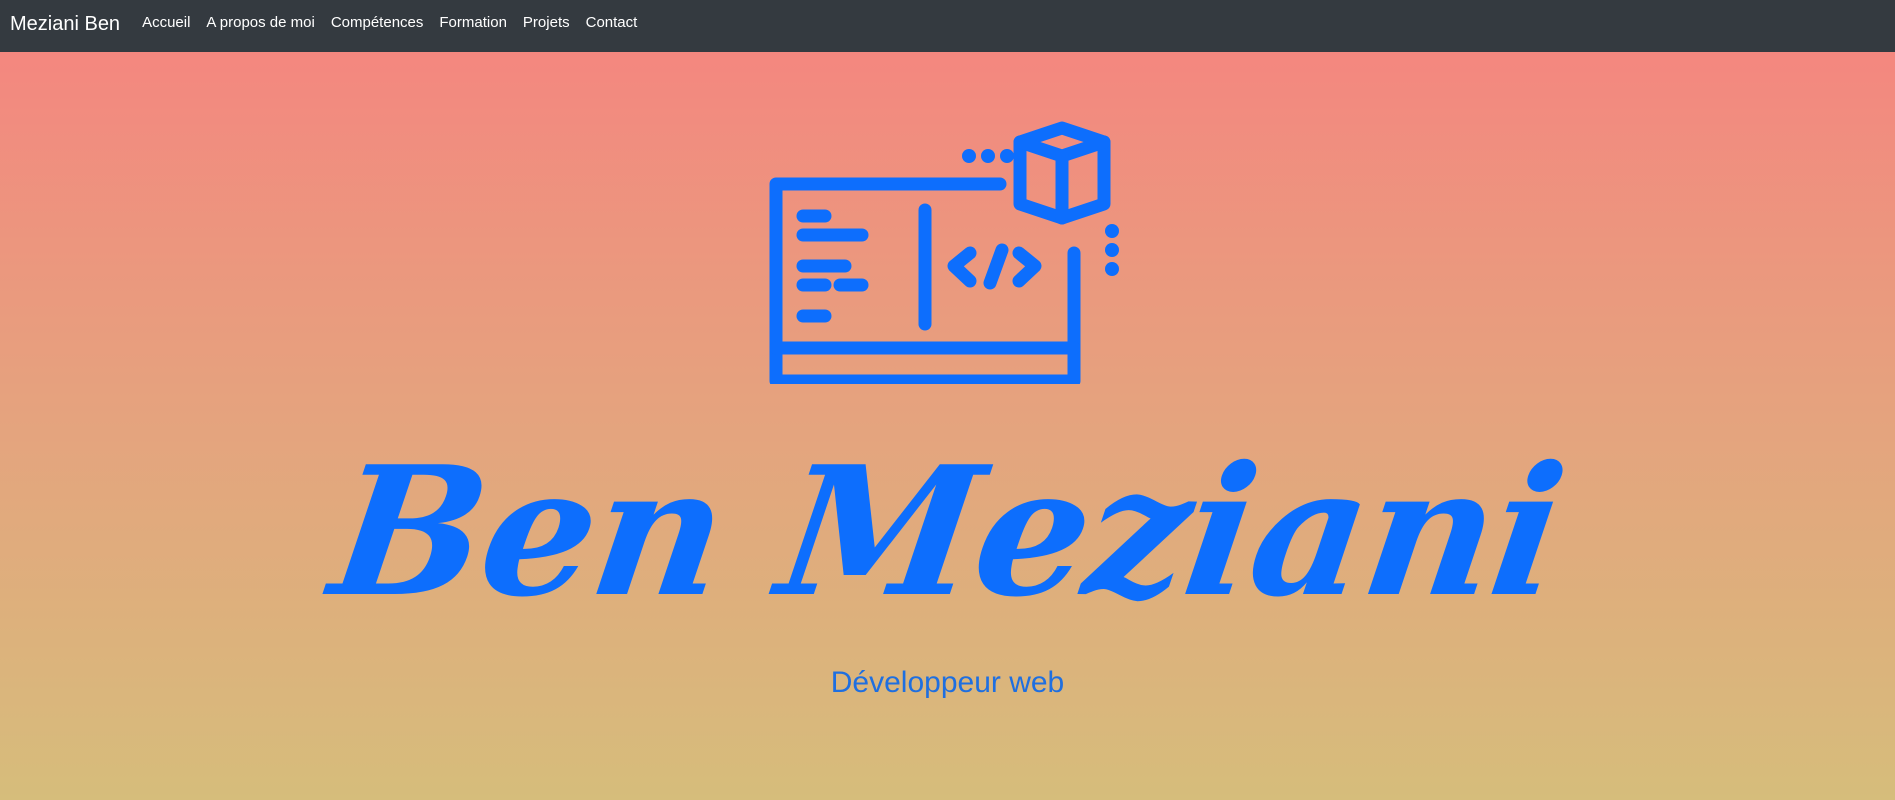  I want to click on navbar-brand: Meziani Ben, so click(65, 25).